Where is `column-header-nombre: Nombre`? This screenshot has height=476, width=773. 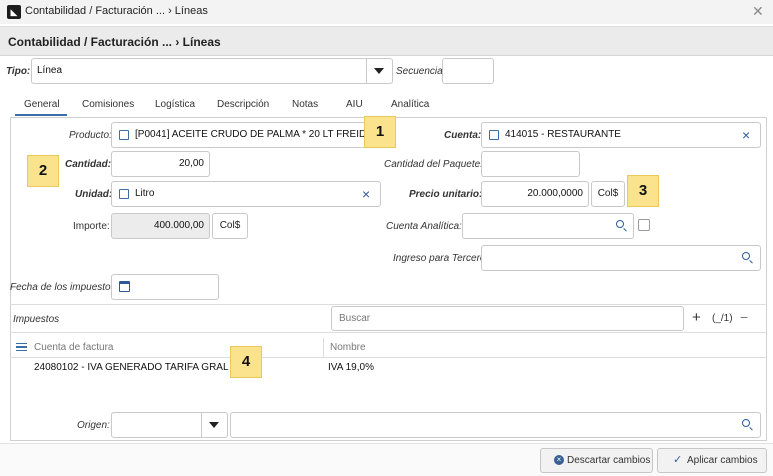
column-header-nombre: Nombre is located at coordinates (348, 347).